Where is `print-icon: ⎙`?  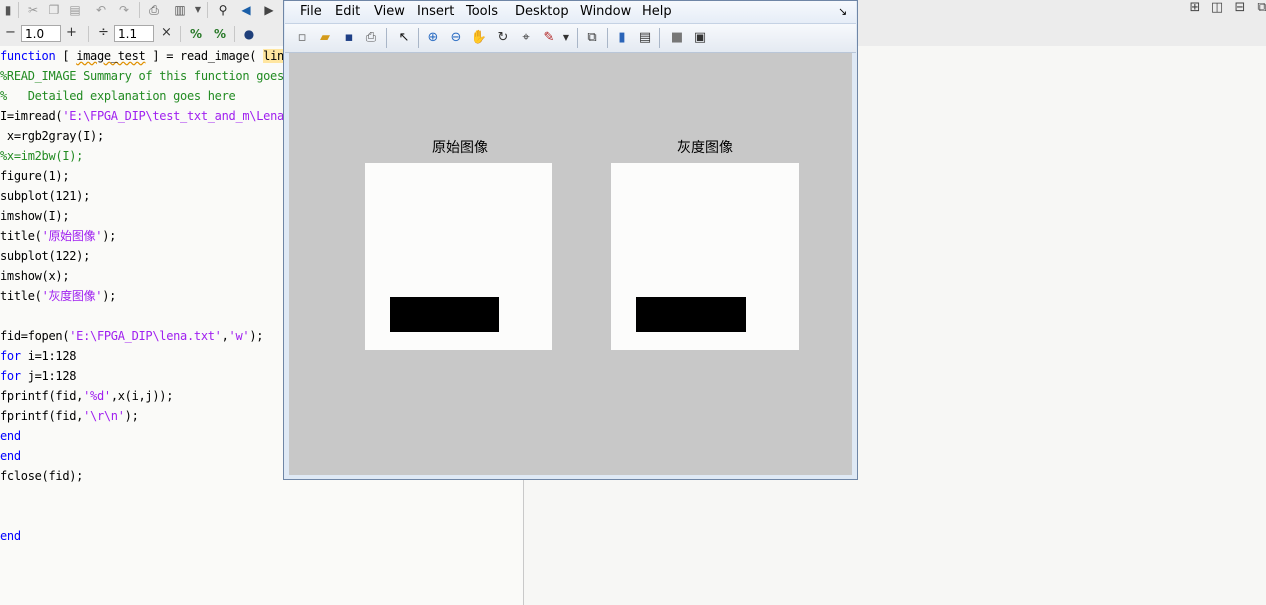
print-icon: ⎙ is located at coordinates (154, 10).